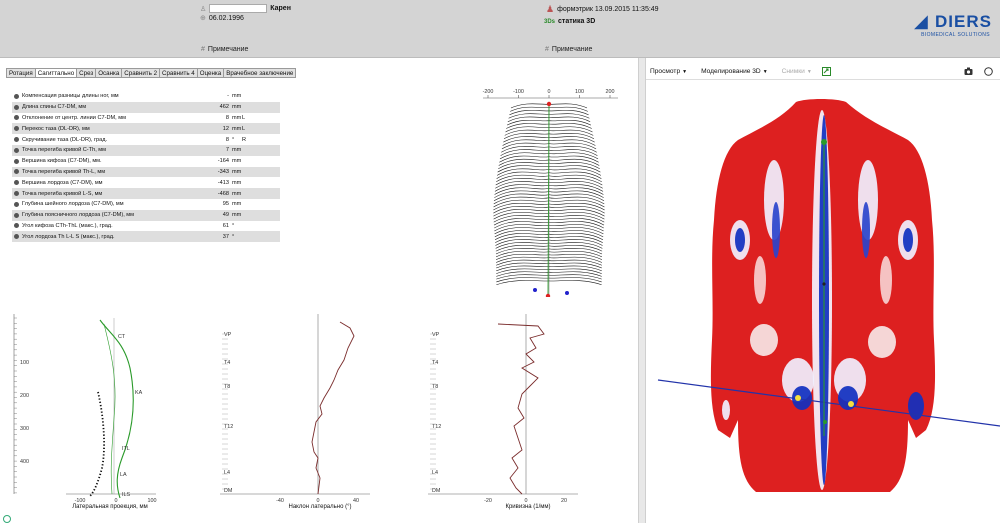 The height and width of the screenshot is (523, 1000). I want to click on lateral-landmark-label: ILS, so click(126, 495).